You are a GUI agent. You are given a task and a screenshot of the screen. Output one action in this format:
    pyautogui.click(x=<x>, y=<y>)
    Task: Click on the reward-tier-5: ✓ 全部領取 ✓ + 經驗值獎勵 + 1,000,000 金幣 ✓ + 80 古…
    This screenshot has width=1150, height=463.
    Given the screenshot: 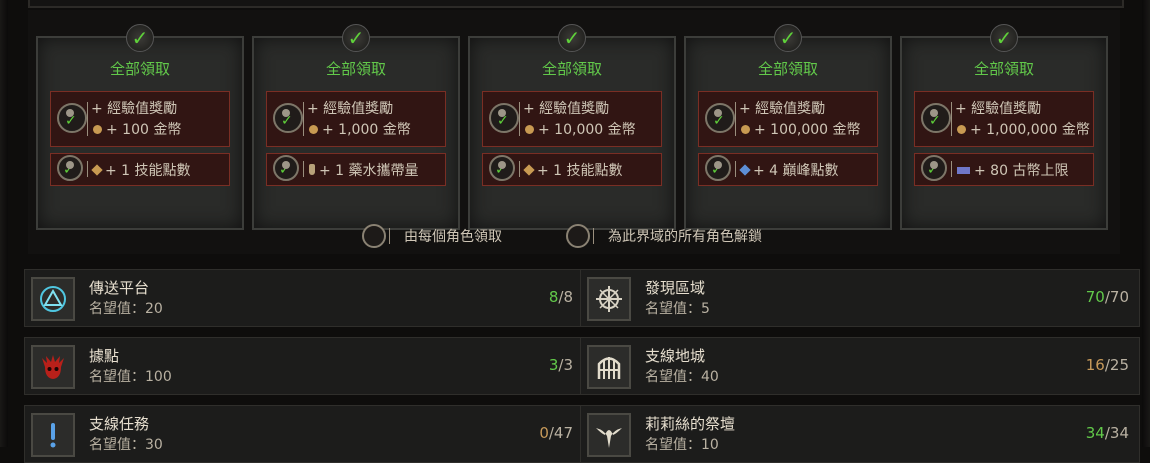 What is the action you would take?
    pyautogui.click(x=1004, y=127)
    